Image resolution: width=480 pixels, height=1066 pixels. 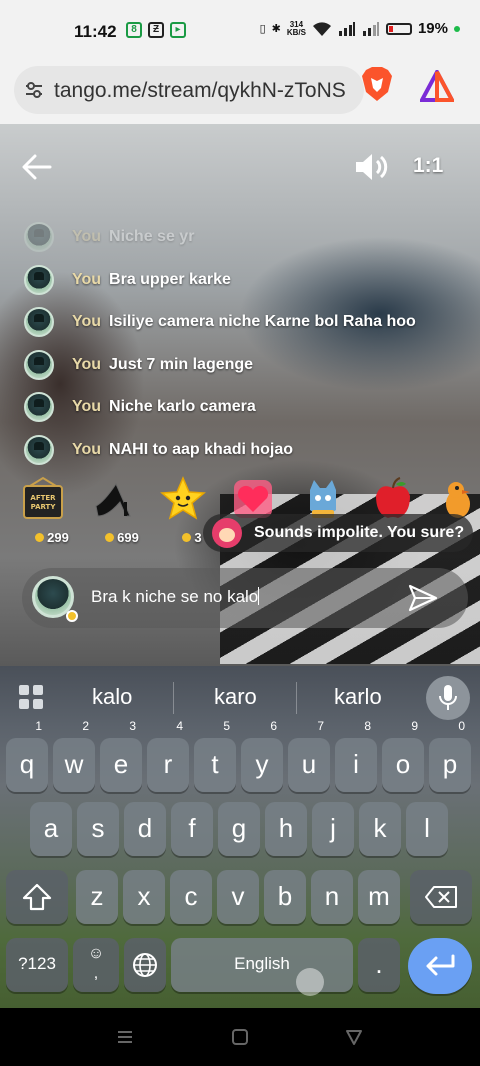 I want to click on symbols-key: ?123, so click(x=37, y=965).